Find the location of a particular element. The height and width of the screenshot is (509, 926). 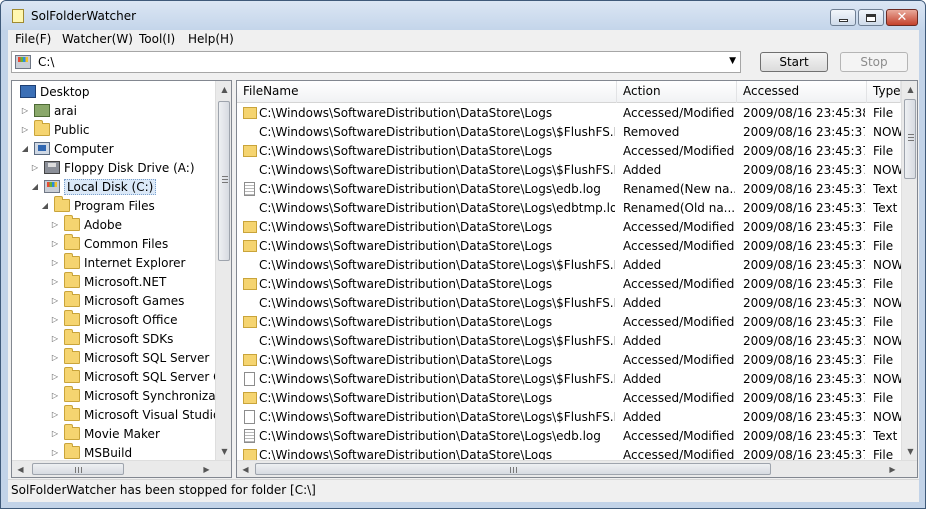

tree-node-label: Adobe is located at coordinates (103, 224).